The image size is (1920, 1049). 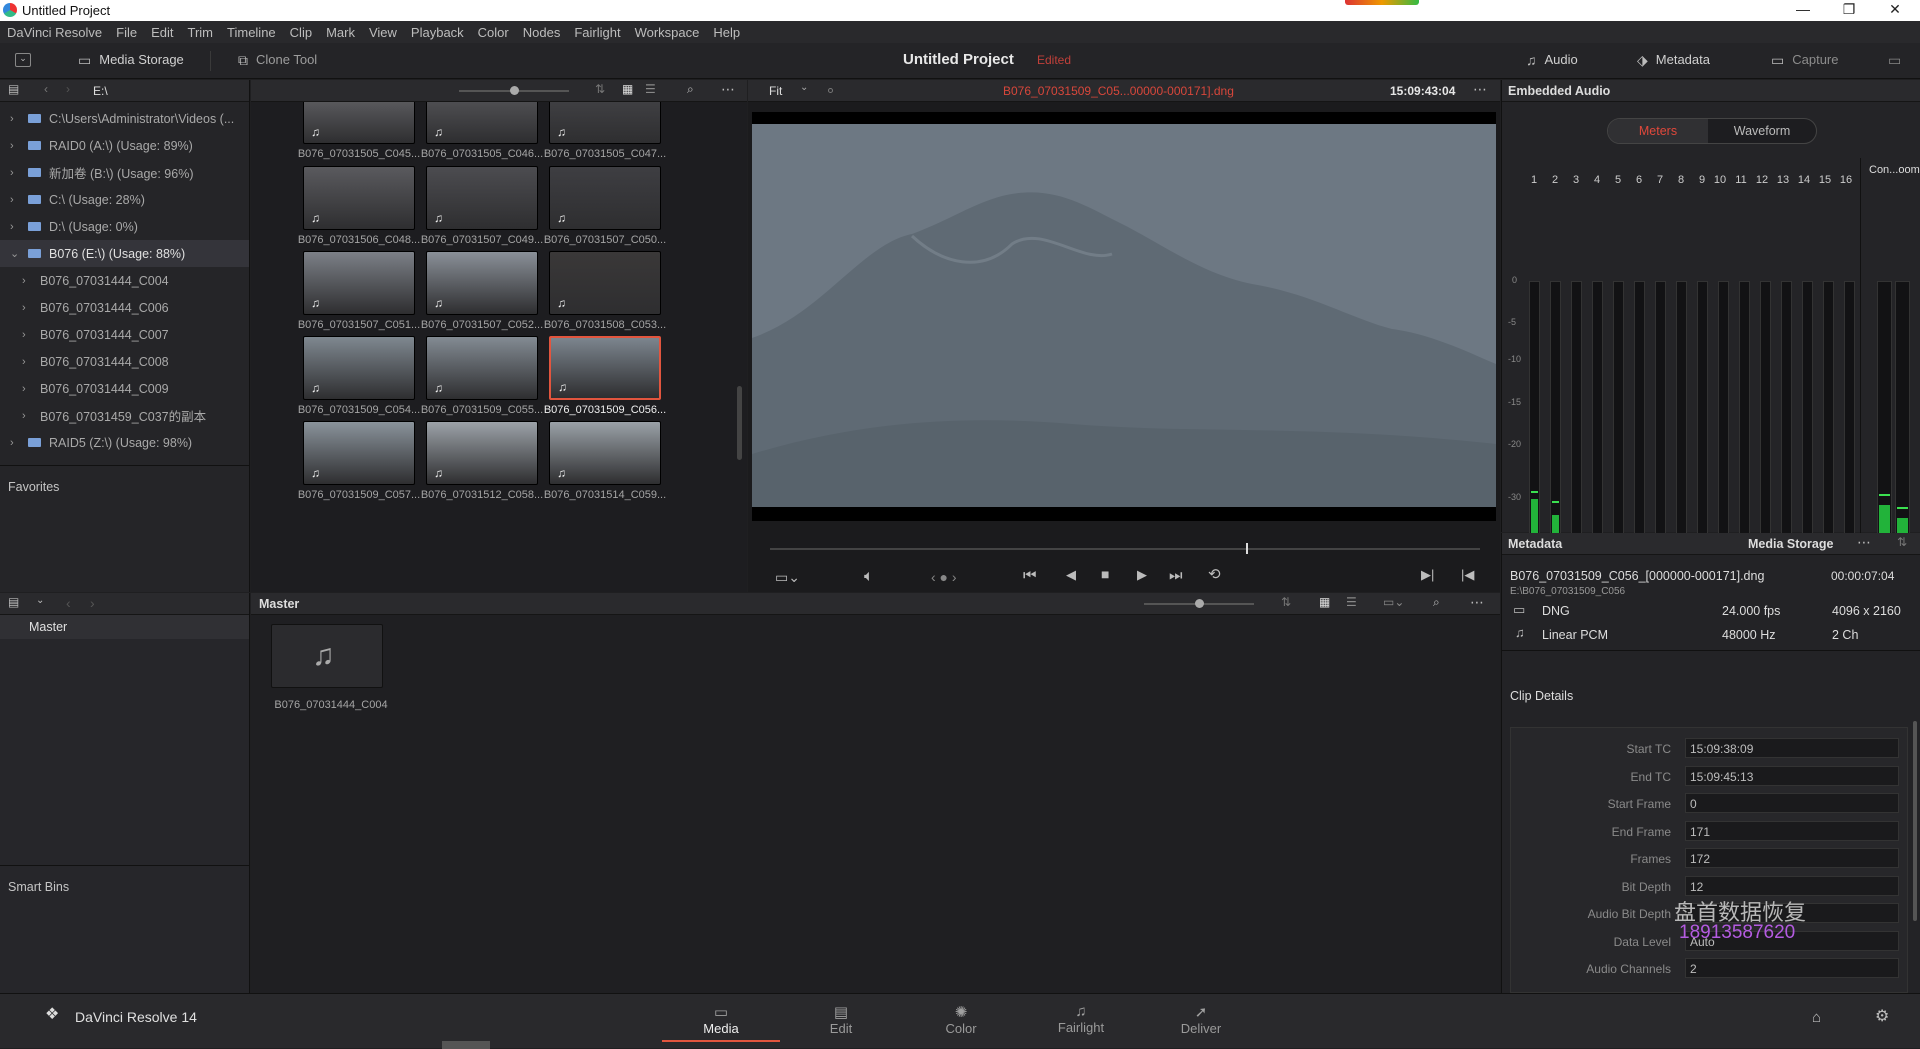 What do you see at coordinates (961, 1018) in the screenshot?
I see `page-tab-color: ✺ Color` at bounding box center [961, 1018].